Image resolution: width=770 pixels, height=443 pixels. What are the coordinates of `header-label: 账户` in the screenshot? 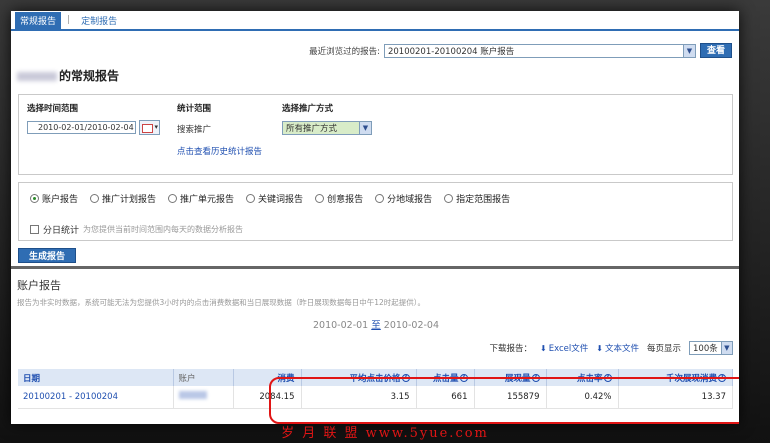 It's located at (187, 378).